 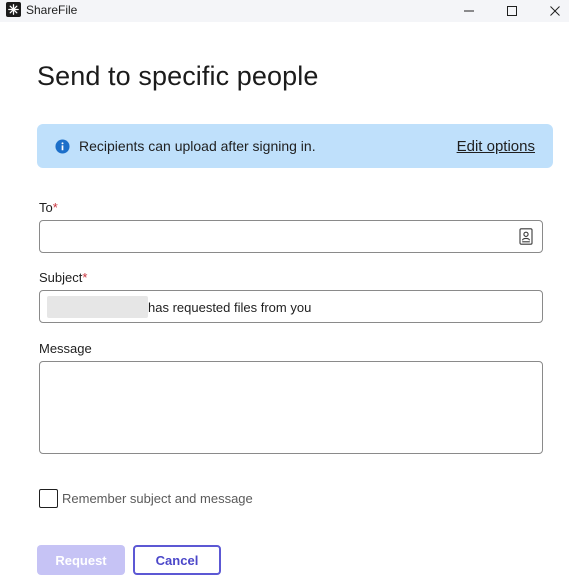 I want to click on info-icon, so click(x=62, y=146).